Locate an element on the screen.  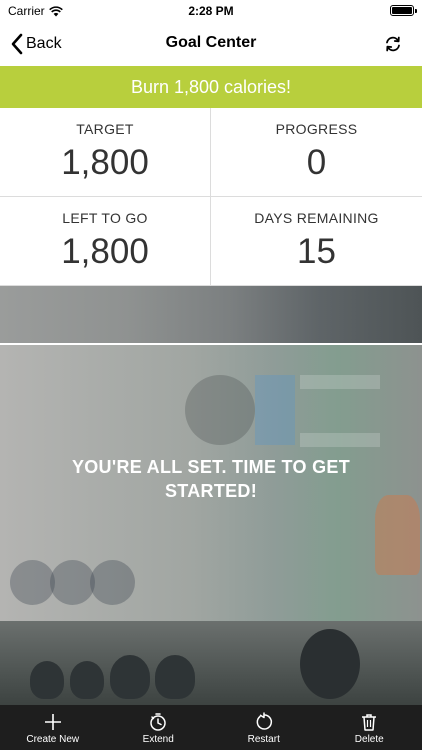
navigation-bar: Back Goal Center is located at coordinates (211, 44).